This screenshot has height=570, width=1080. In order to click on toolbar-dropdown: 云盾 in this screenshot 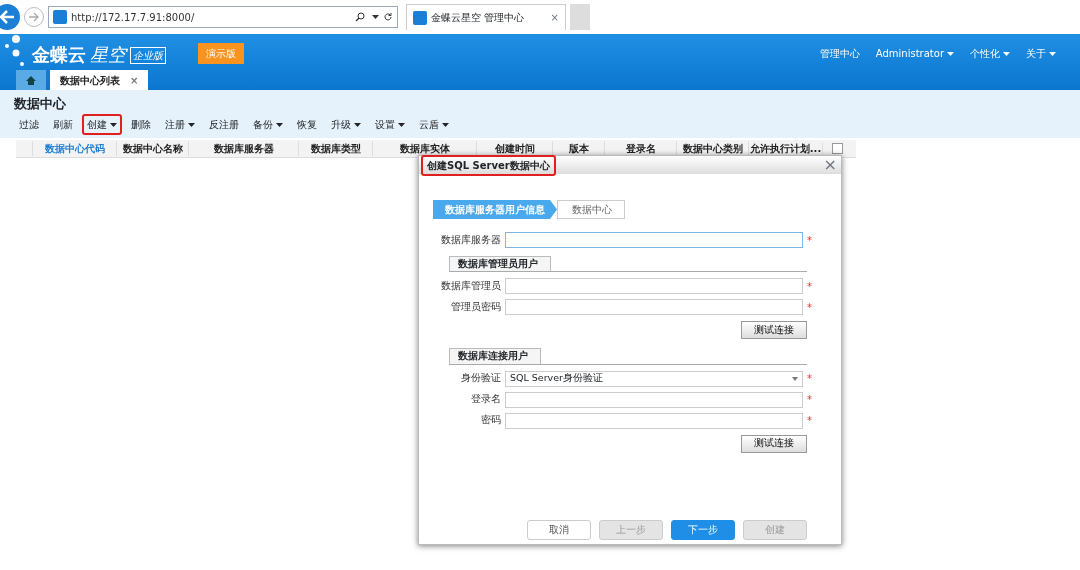, I will do `click(434, 124)`.